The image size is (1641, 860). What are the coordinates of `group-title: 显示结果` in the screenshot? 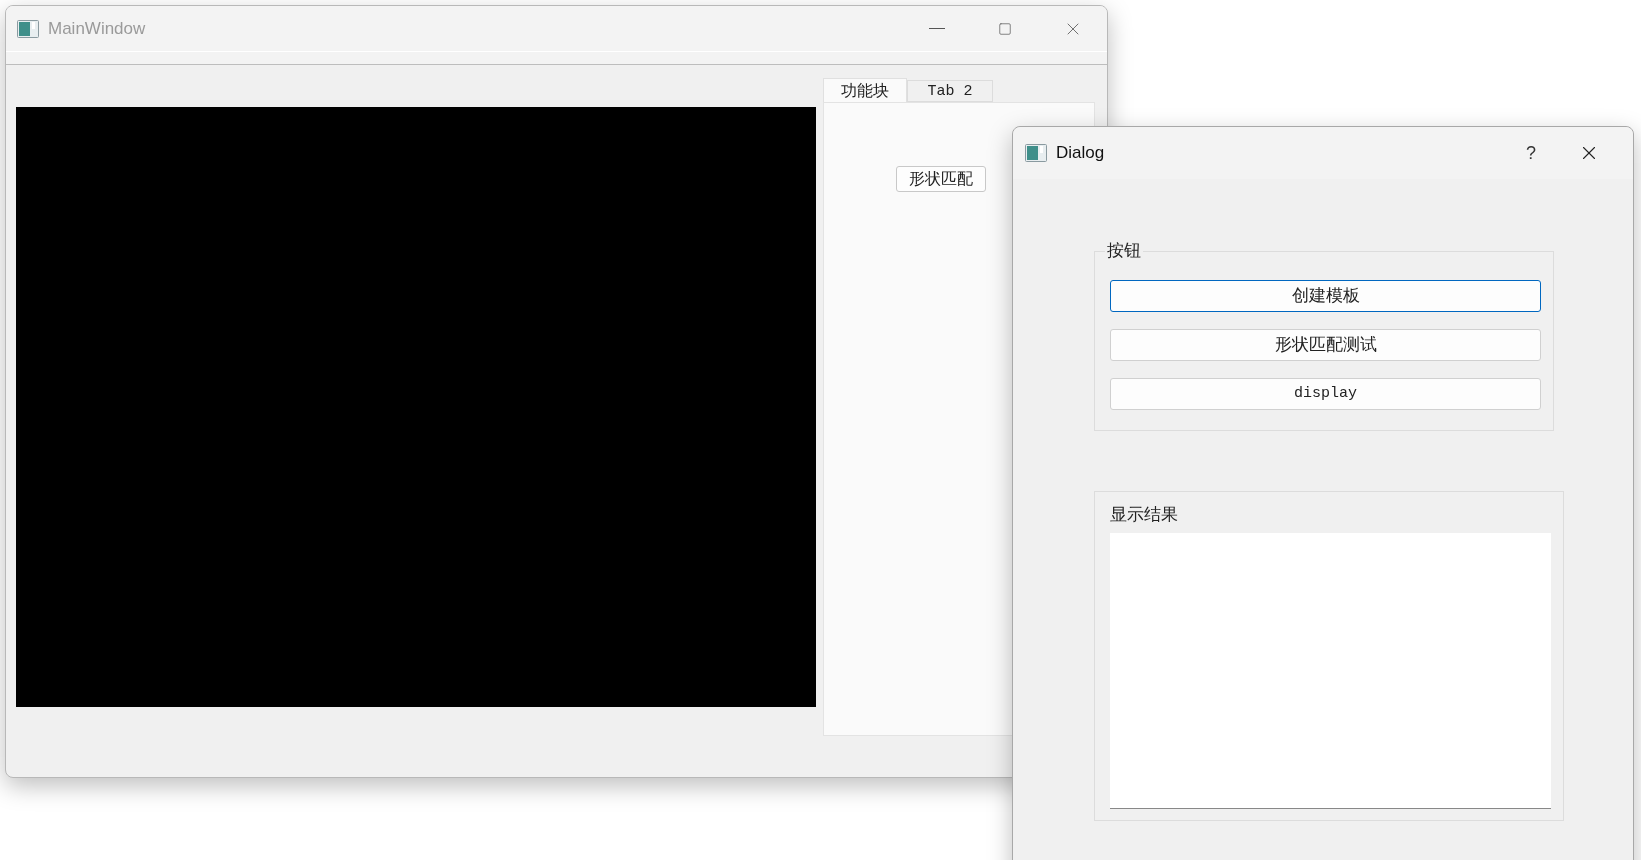 It's located at (1144, 515).